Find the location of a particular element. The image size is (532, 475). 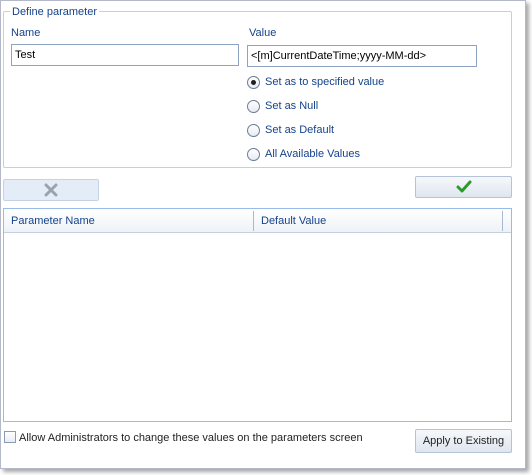

delete-parameter-button is located at coordinates (51, 190).